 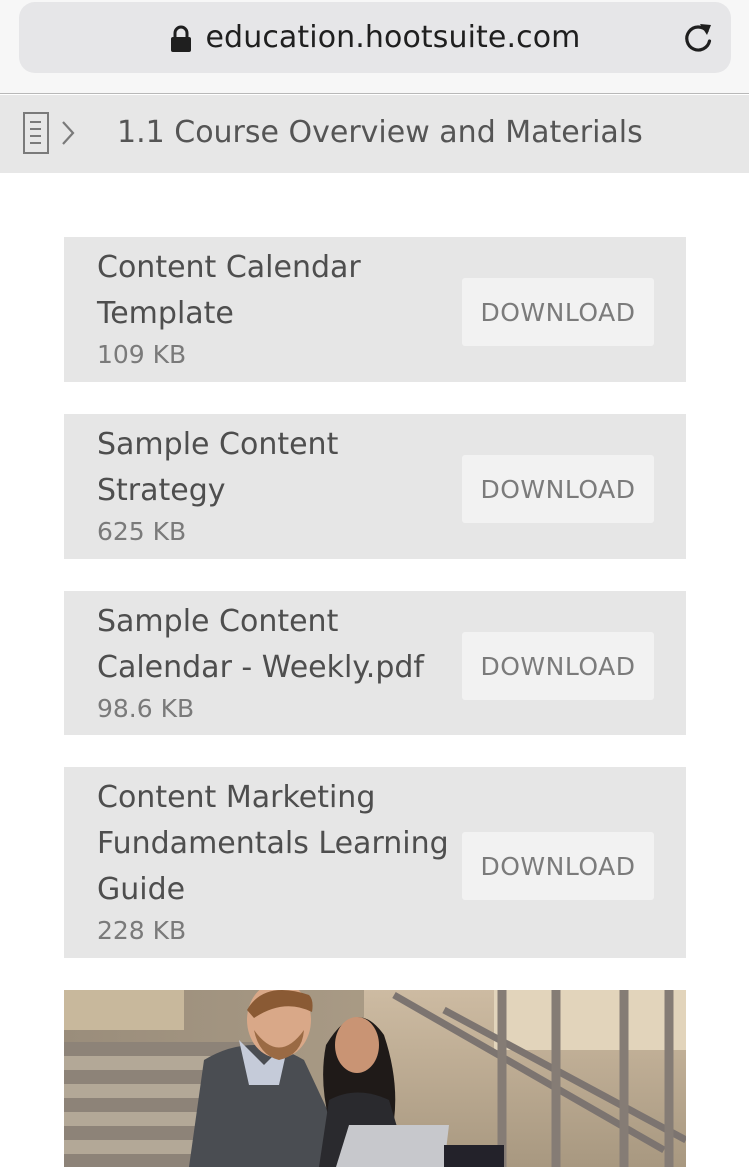 What do you see at coordinates (393, 37) in the screenshot?
I see `url-text: education.hootsuite.com` at bounding box center [393, 37].